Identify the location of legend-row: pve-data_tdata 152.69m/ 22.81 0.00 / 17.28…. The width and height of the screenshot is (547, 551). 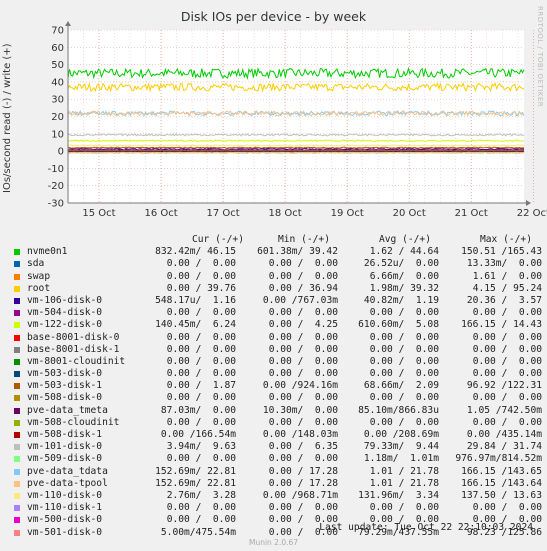
(277, 472).